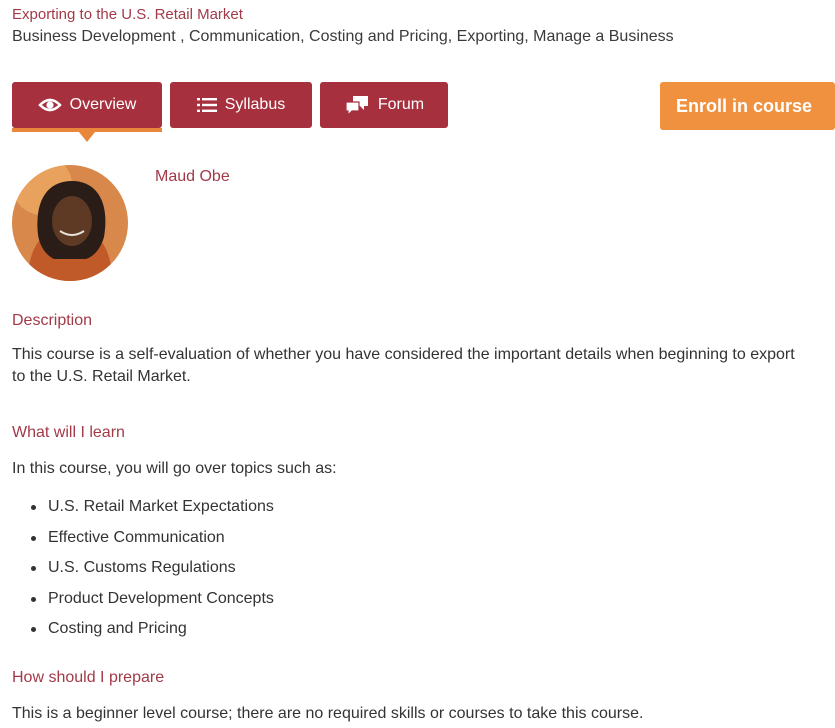 The height and width of the screenshot is (728, 835). I want to click on prepare-heading: How should I prepare, so click(88, 677).